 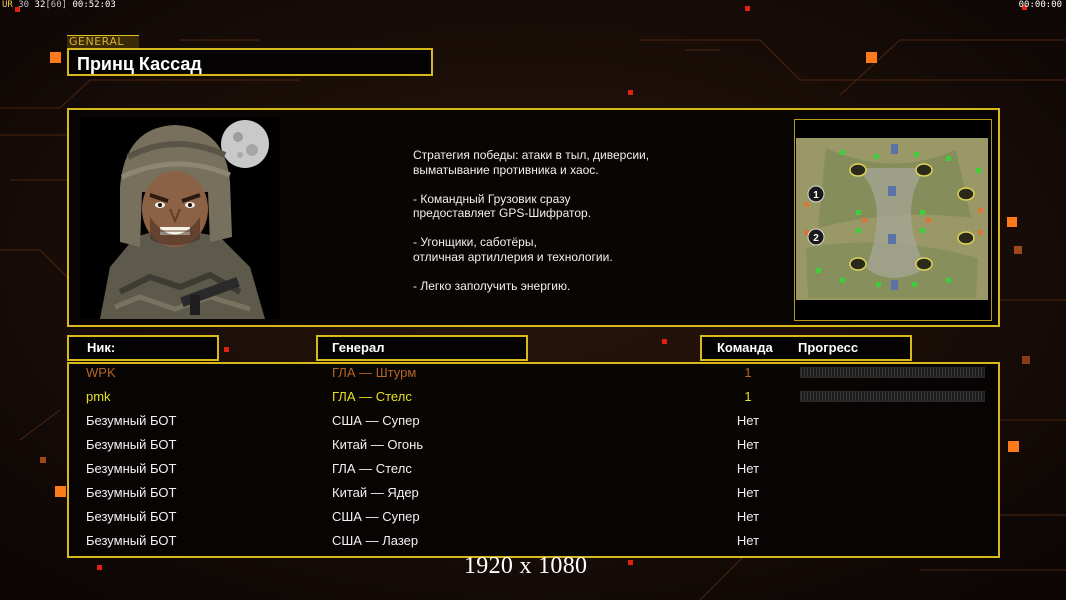 What do you see at coordinates (745, 347) in the screenshot?
I see `column-header-team: Команда` at bounding box center [745, 347].